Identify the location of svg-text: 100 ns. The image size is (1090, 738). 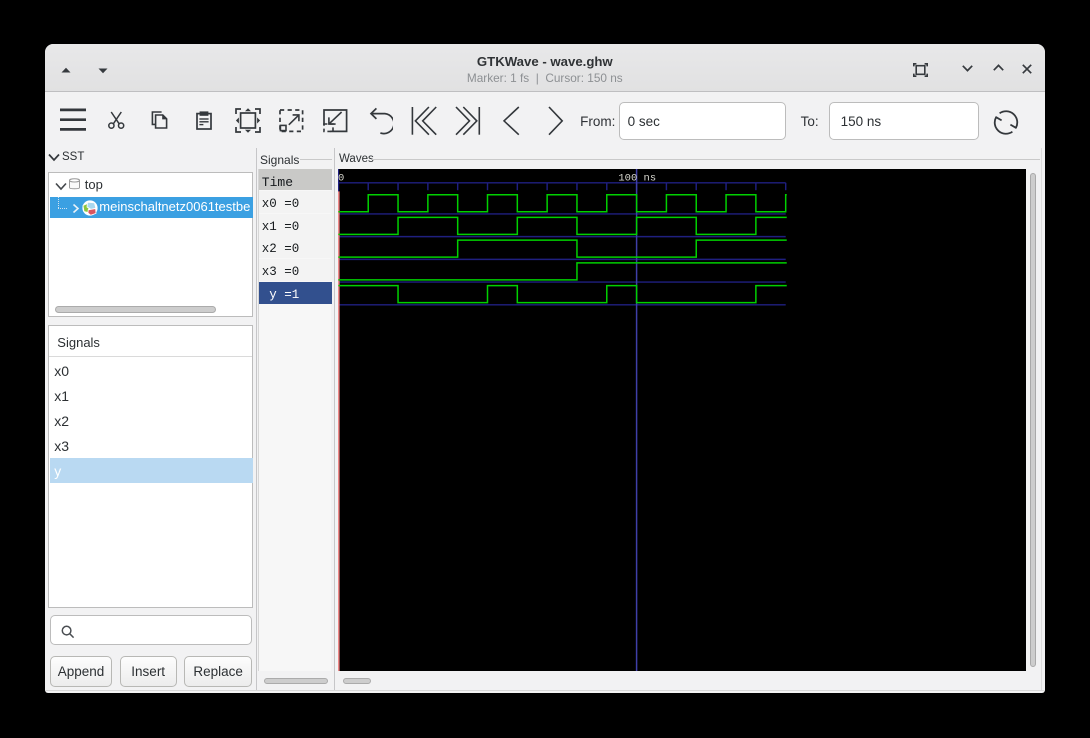
(637, 178).